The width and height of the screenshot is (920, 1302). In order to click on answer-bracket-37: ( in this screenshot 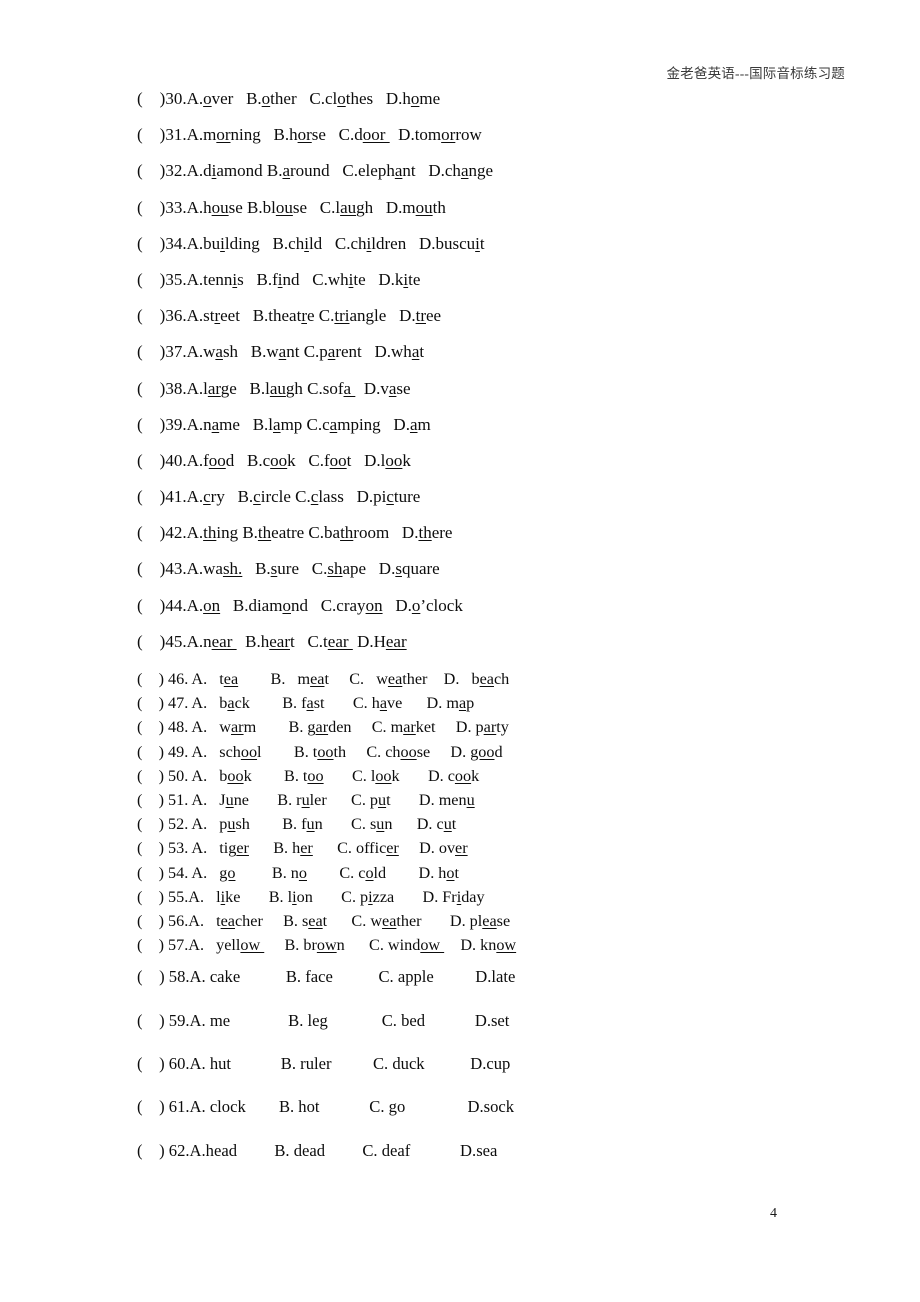, I will do `click(148, 351)`.